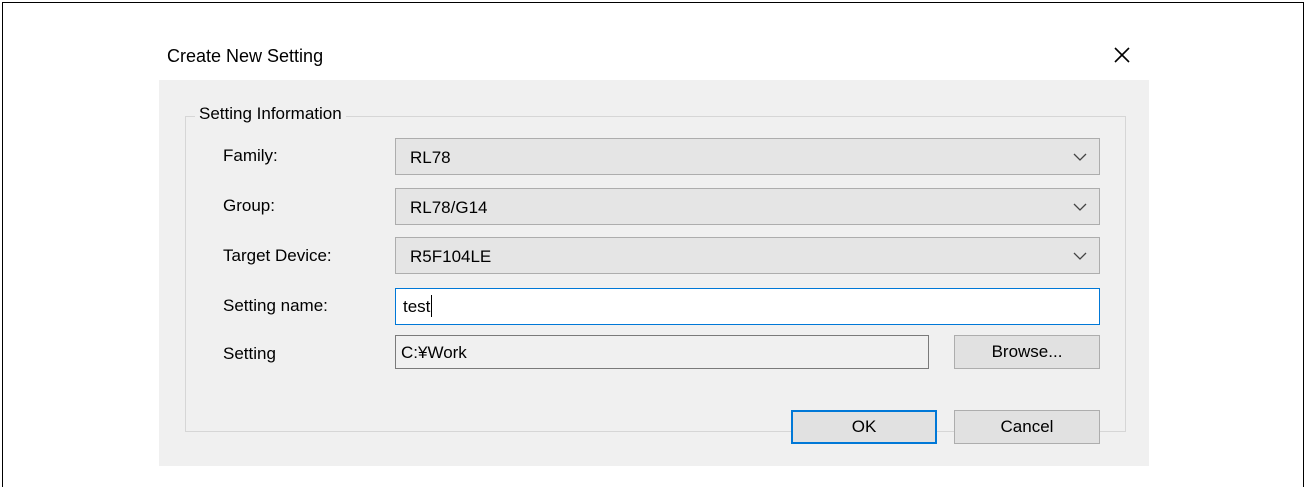 Image resolution: width=1306 pixels, height=487 pixels. I want to click on family-select: RL78, so click(747, 156).